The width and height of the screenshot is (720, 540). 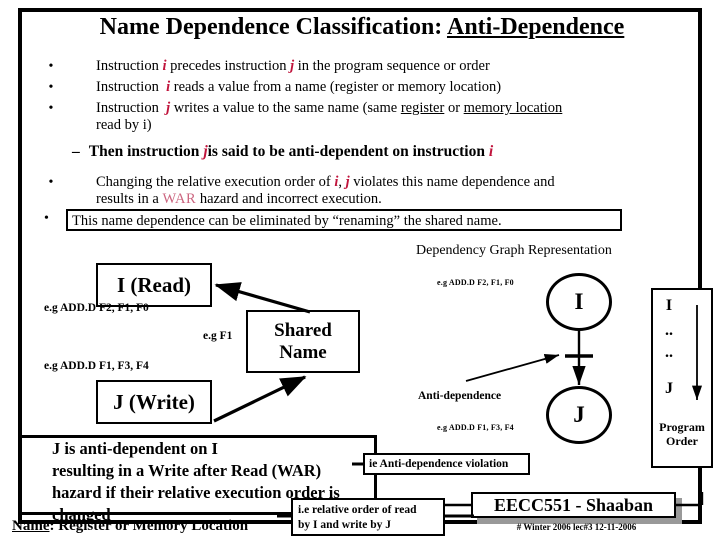 I want to click on diagram-node-shared-name: Shared Name, so click(x=303, y=341).